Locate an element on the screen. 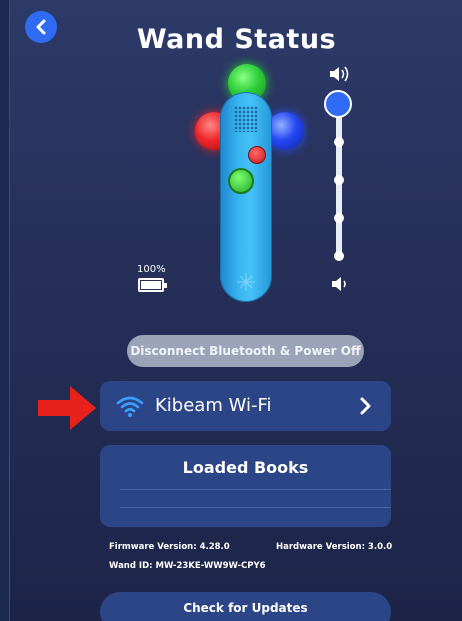  page-title: Wand Status is located at coordinates (236, 39).